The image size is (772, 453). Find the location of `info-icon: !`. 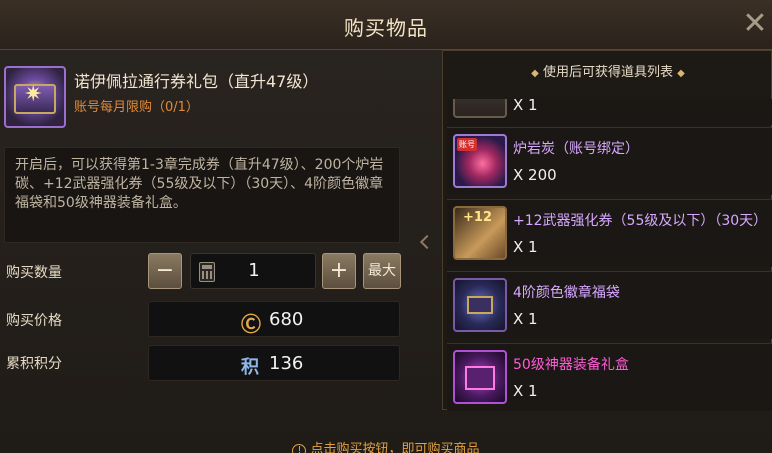

info-icon: ! is located at coordinates (299, 448).